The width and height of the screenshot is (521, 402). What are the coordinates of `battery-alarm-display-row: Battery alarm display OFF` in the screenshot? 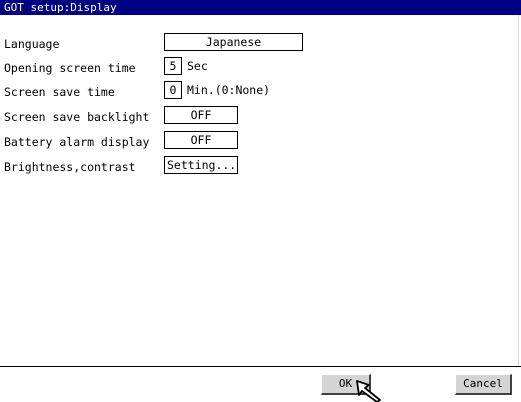 It's located at (254, 141).